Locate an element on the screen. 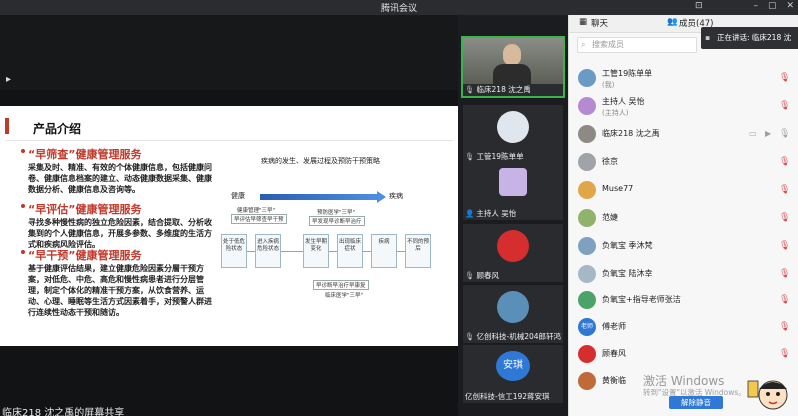  member-name: 顾春风 is located at coordinates (614, 353).